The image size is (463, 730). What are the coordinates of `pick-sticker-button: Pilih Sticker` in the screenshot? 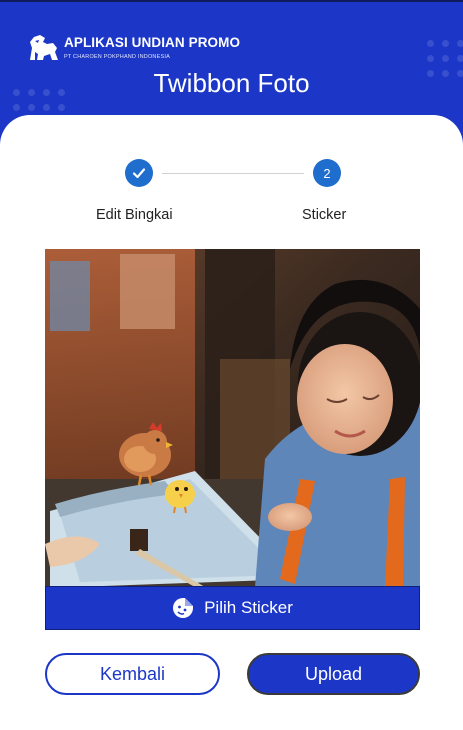 It's located at (232, 608).